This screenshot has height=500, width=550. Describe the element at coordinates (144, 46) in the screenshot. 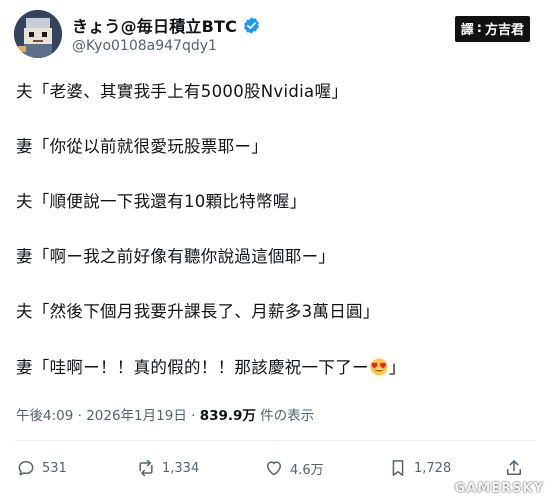

I see `handle: @Kyo0108a947qdy1` at that location.